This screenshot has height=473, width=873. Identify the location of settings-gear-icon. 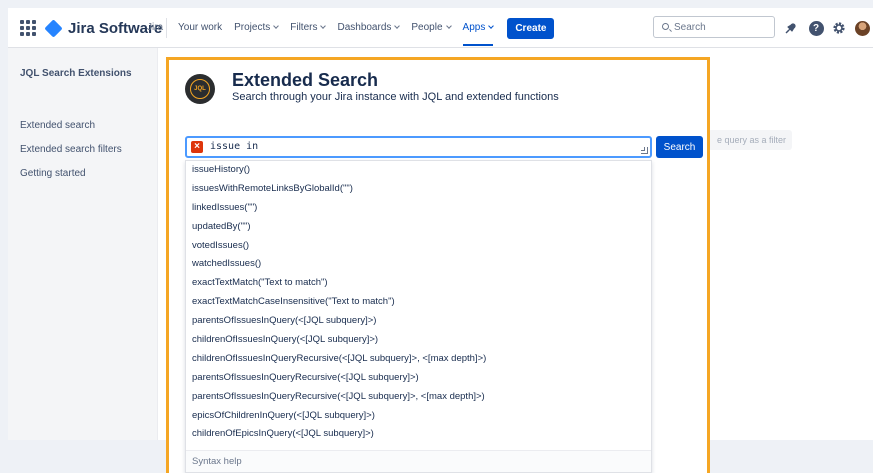
(839, 28).